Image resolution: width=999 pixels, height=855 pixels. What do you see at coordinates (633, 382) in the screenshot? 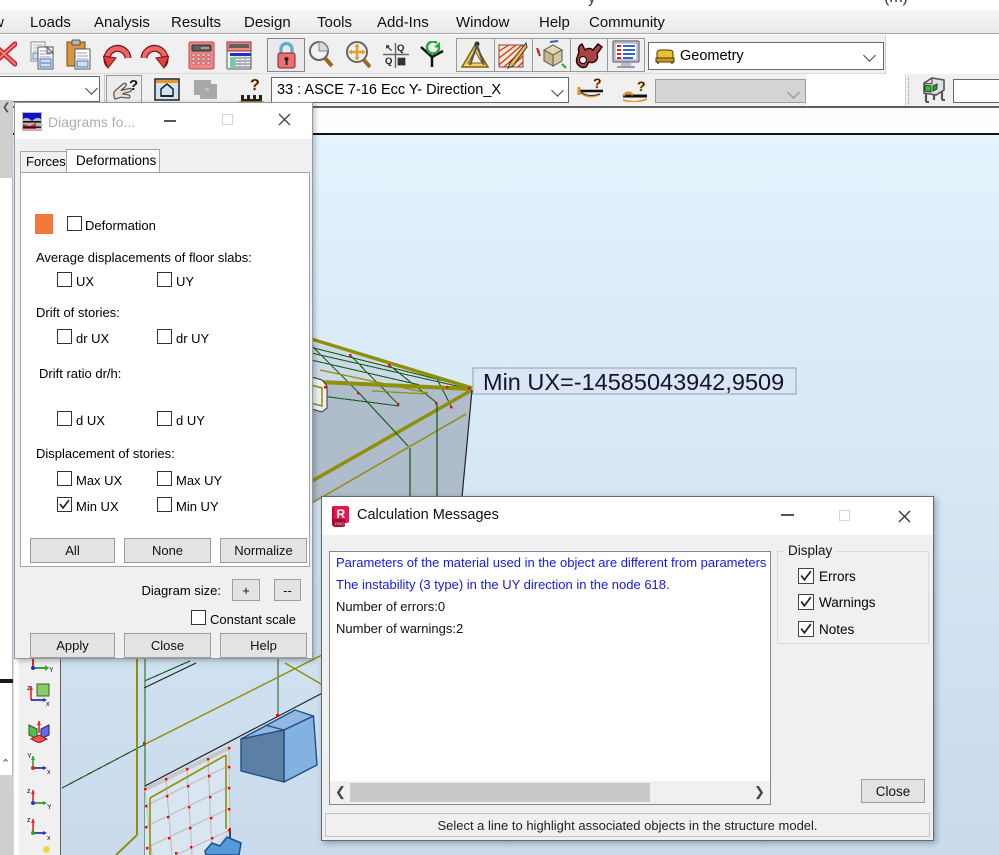
I see `svg-text: Min UX=-14585043942,9509` at bounding box center [633, 382].